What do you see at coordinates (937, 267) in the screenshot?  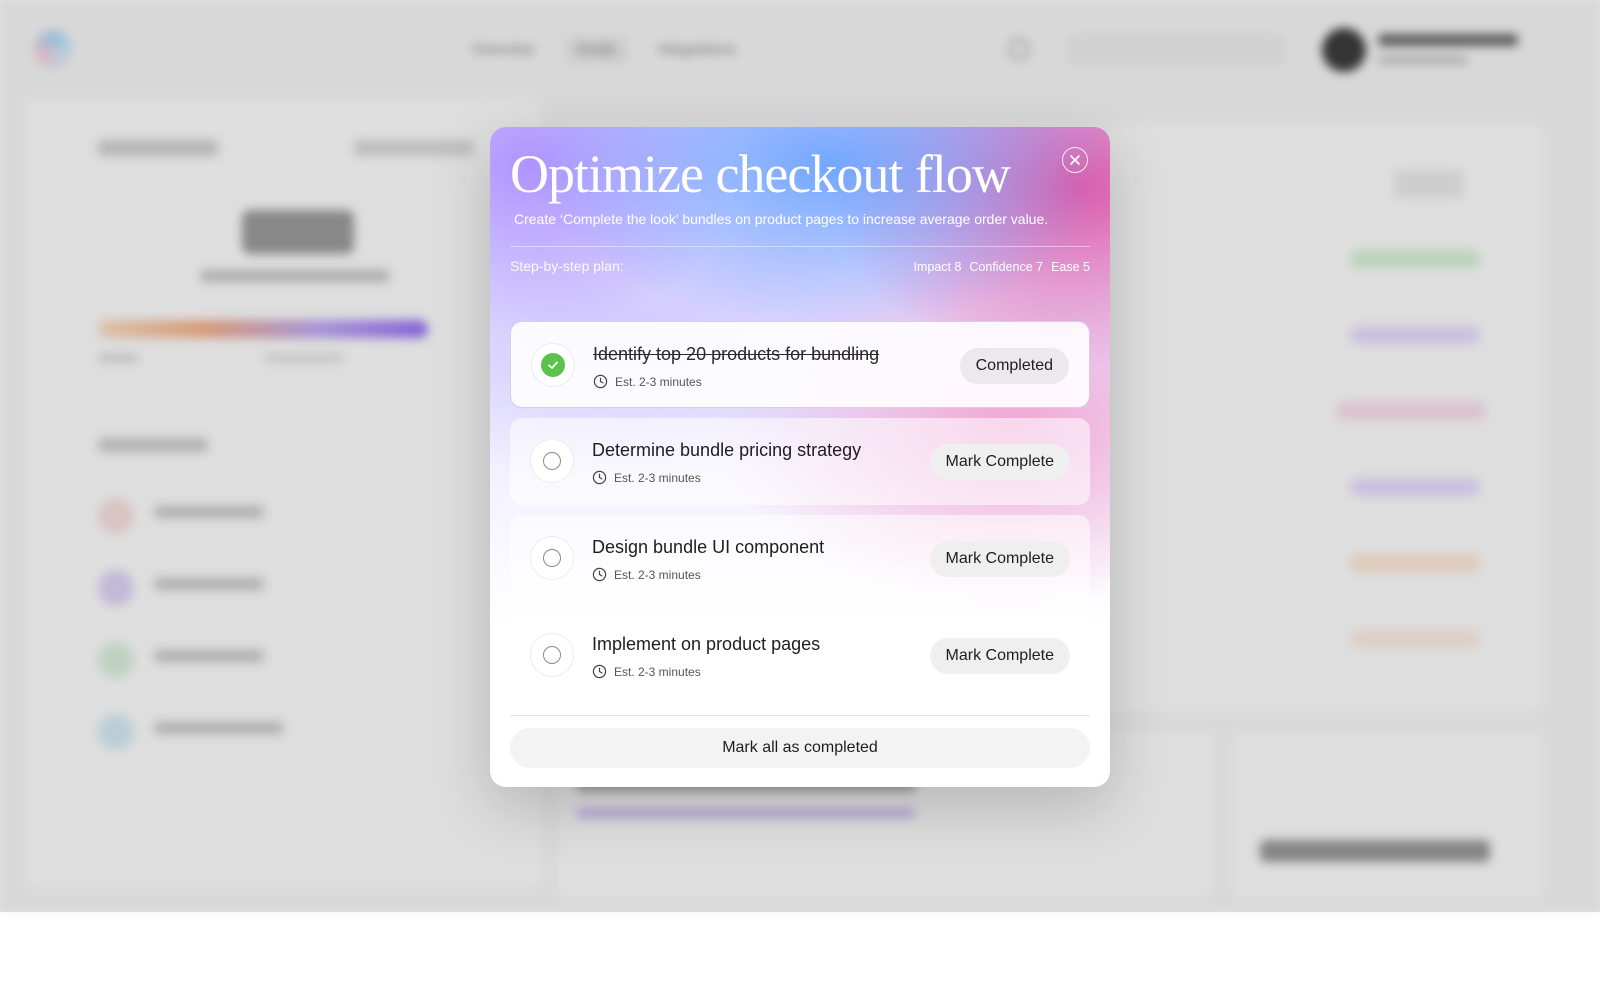 I see `impact-score: Impact 8` at bounding box center [937, 267].